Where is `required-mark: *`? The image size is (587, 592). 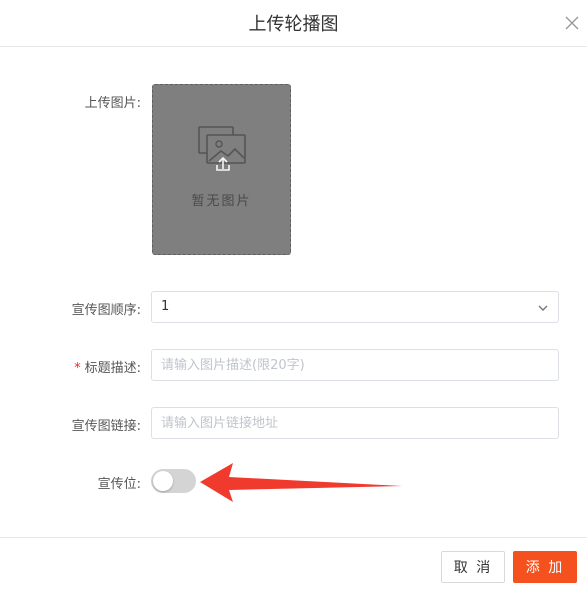 required-mark: * is located at coordinates (77, 368).